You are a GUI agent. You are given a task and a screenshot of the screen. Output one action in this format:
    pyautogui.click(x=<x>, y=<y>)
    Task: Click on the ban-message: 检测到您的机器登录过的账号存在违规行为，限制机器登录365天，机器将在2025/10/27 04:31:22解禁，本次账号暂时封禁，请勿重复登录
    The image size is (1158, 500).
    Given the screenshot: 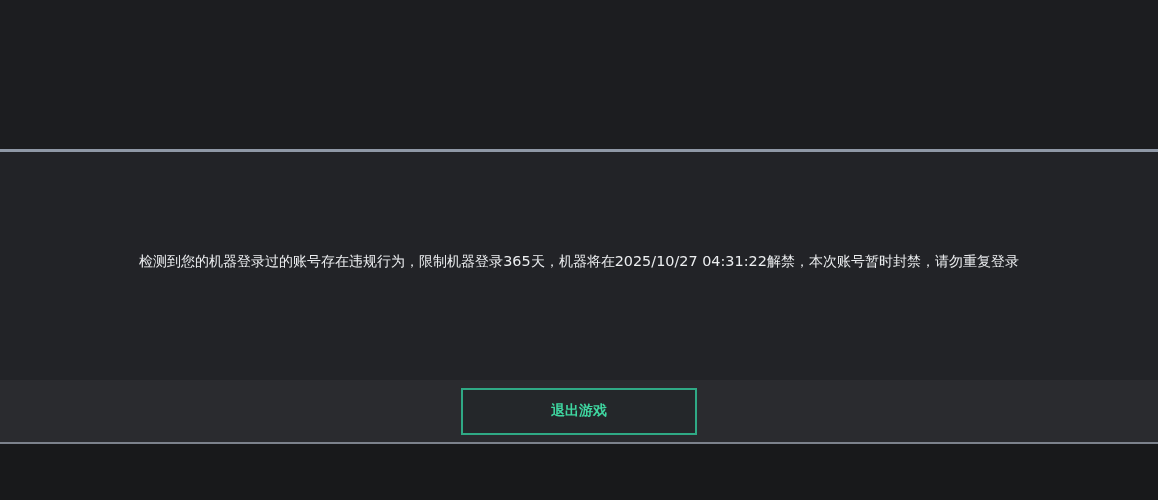 What is the action you would take?
    pyautogui.click(x=579, y=261)
    